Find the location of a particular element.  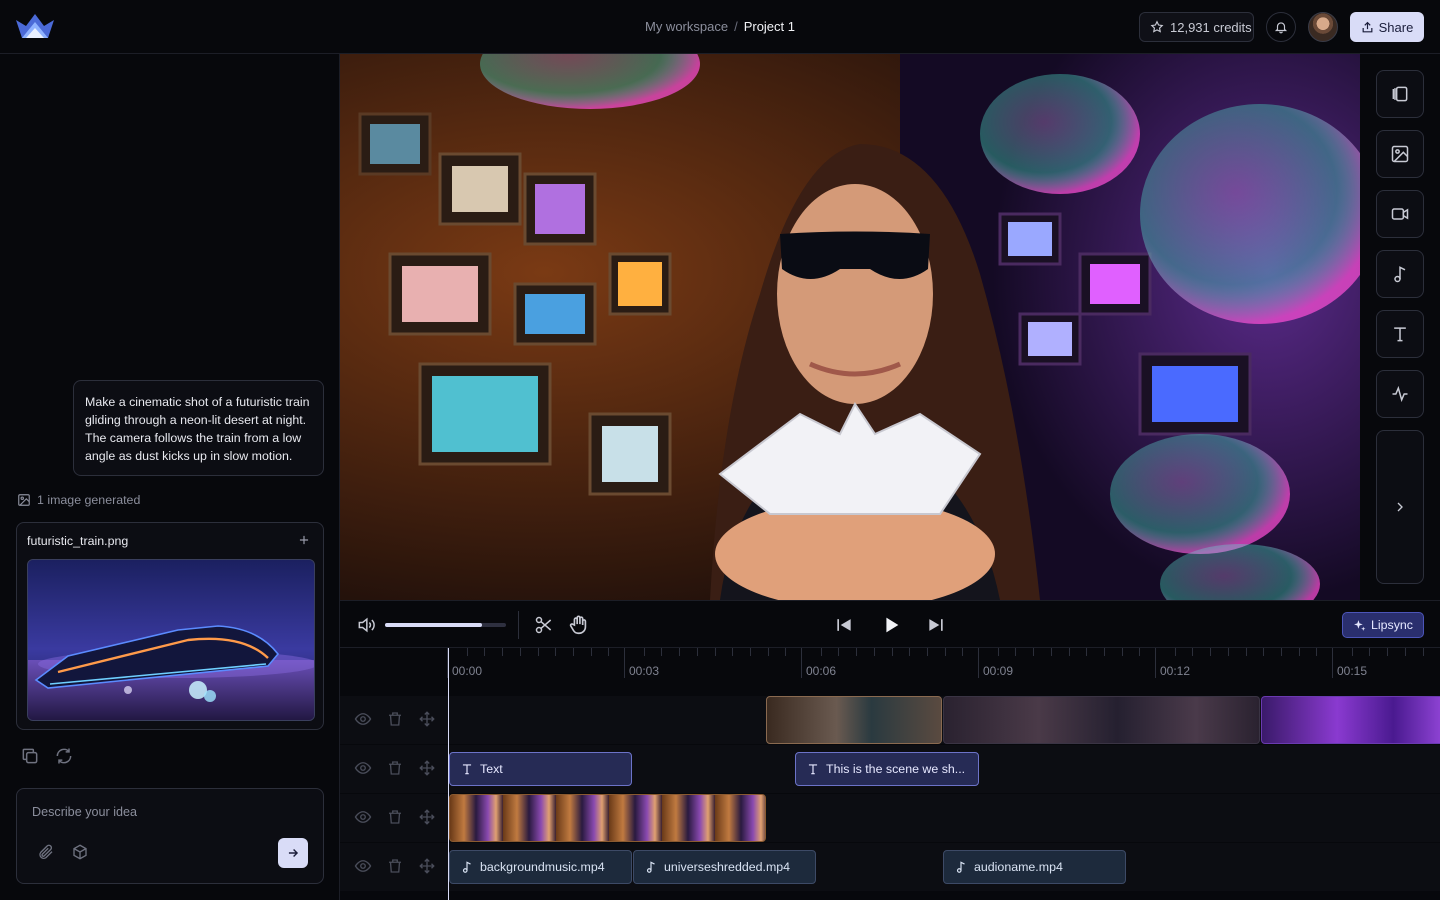

generated-image-card: futuristic_train.png is located at coordinates (170, 626).